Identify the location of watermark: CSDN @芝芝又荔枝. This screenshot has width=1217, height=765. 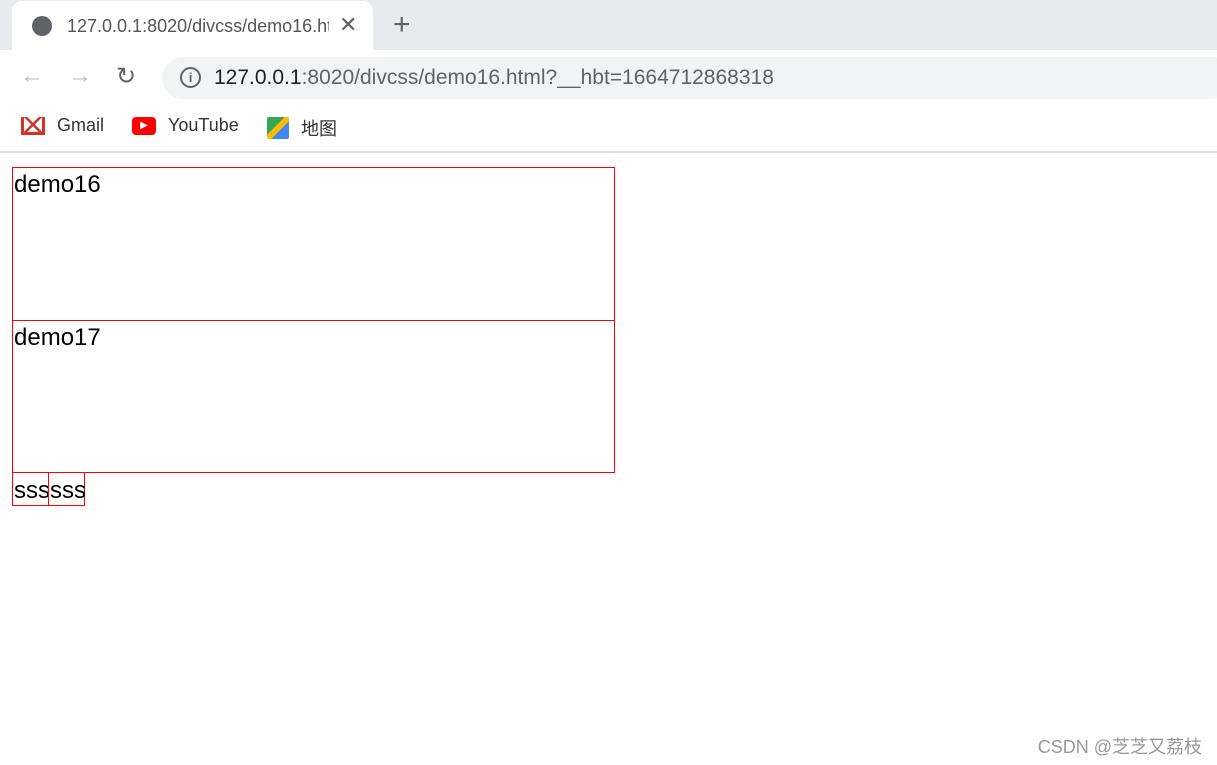
(1119, 747).